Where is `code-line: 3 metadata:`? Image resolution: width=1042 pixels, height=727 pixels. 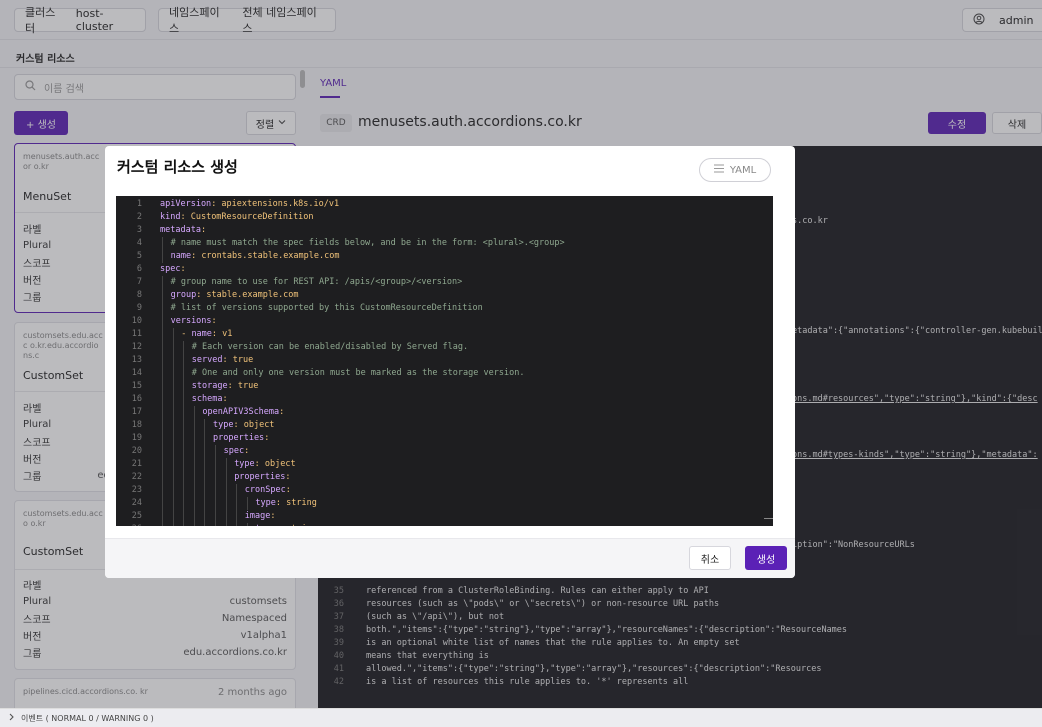 code-line: 3 metadata: is located at coordinates (444, 230).